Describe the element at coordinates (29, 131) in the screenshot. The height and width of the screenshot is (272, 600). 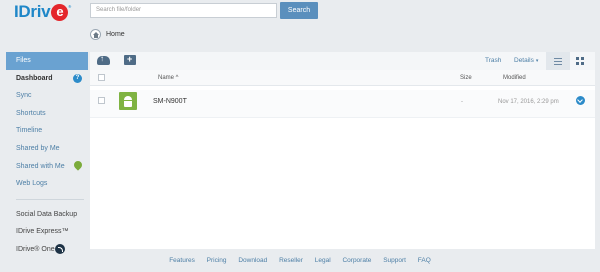
I see `sidebar-item-label: Timeline` at that location.